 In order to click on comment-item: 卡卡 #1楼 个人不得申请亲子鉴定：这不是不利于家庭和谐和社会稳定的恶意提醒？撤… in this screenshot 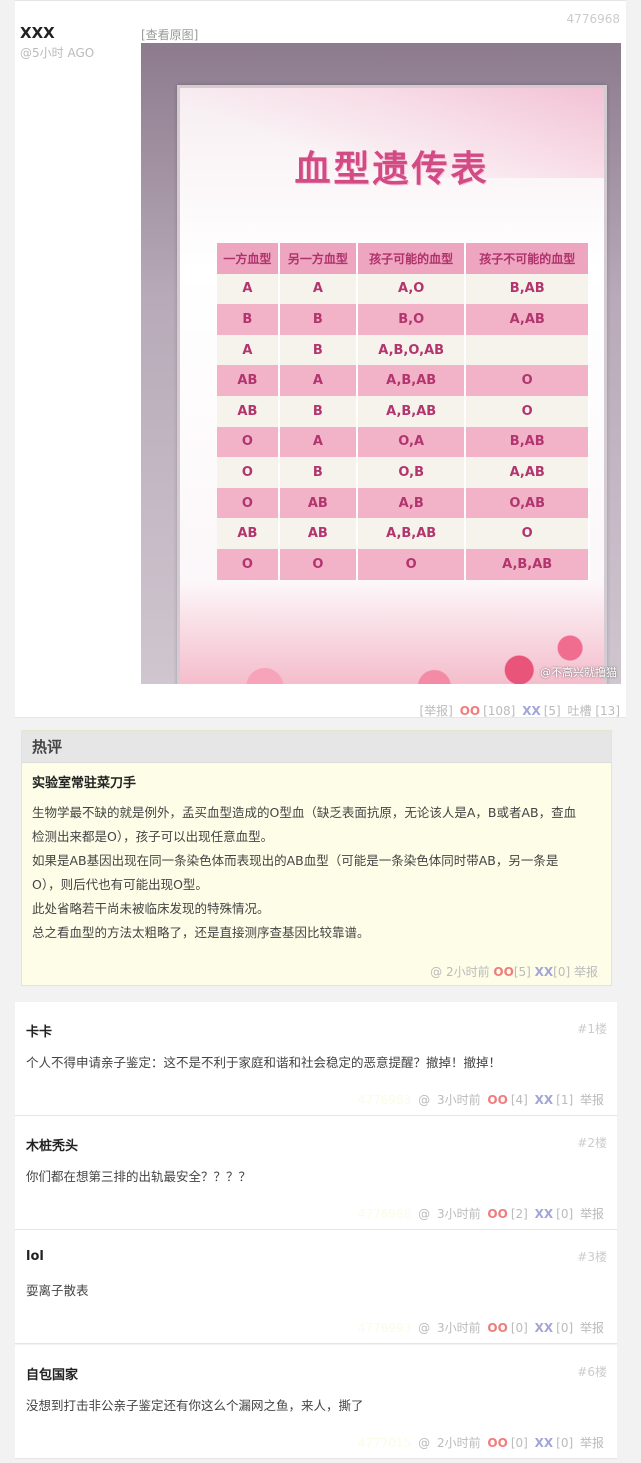, I will do `click(316, 1059)`.